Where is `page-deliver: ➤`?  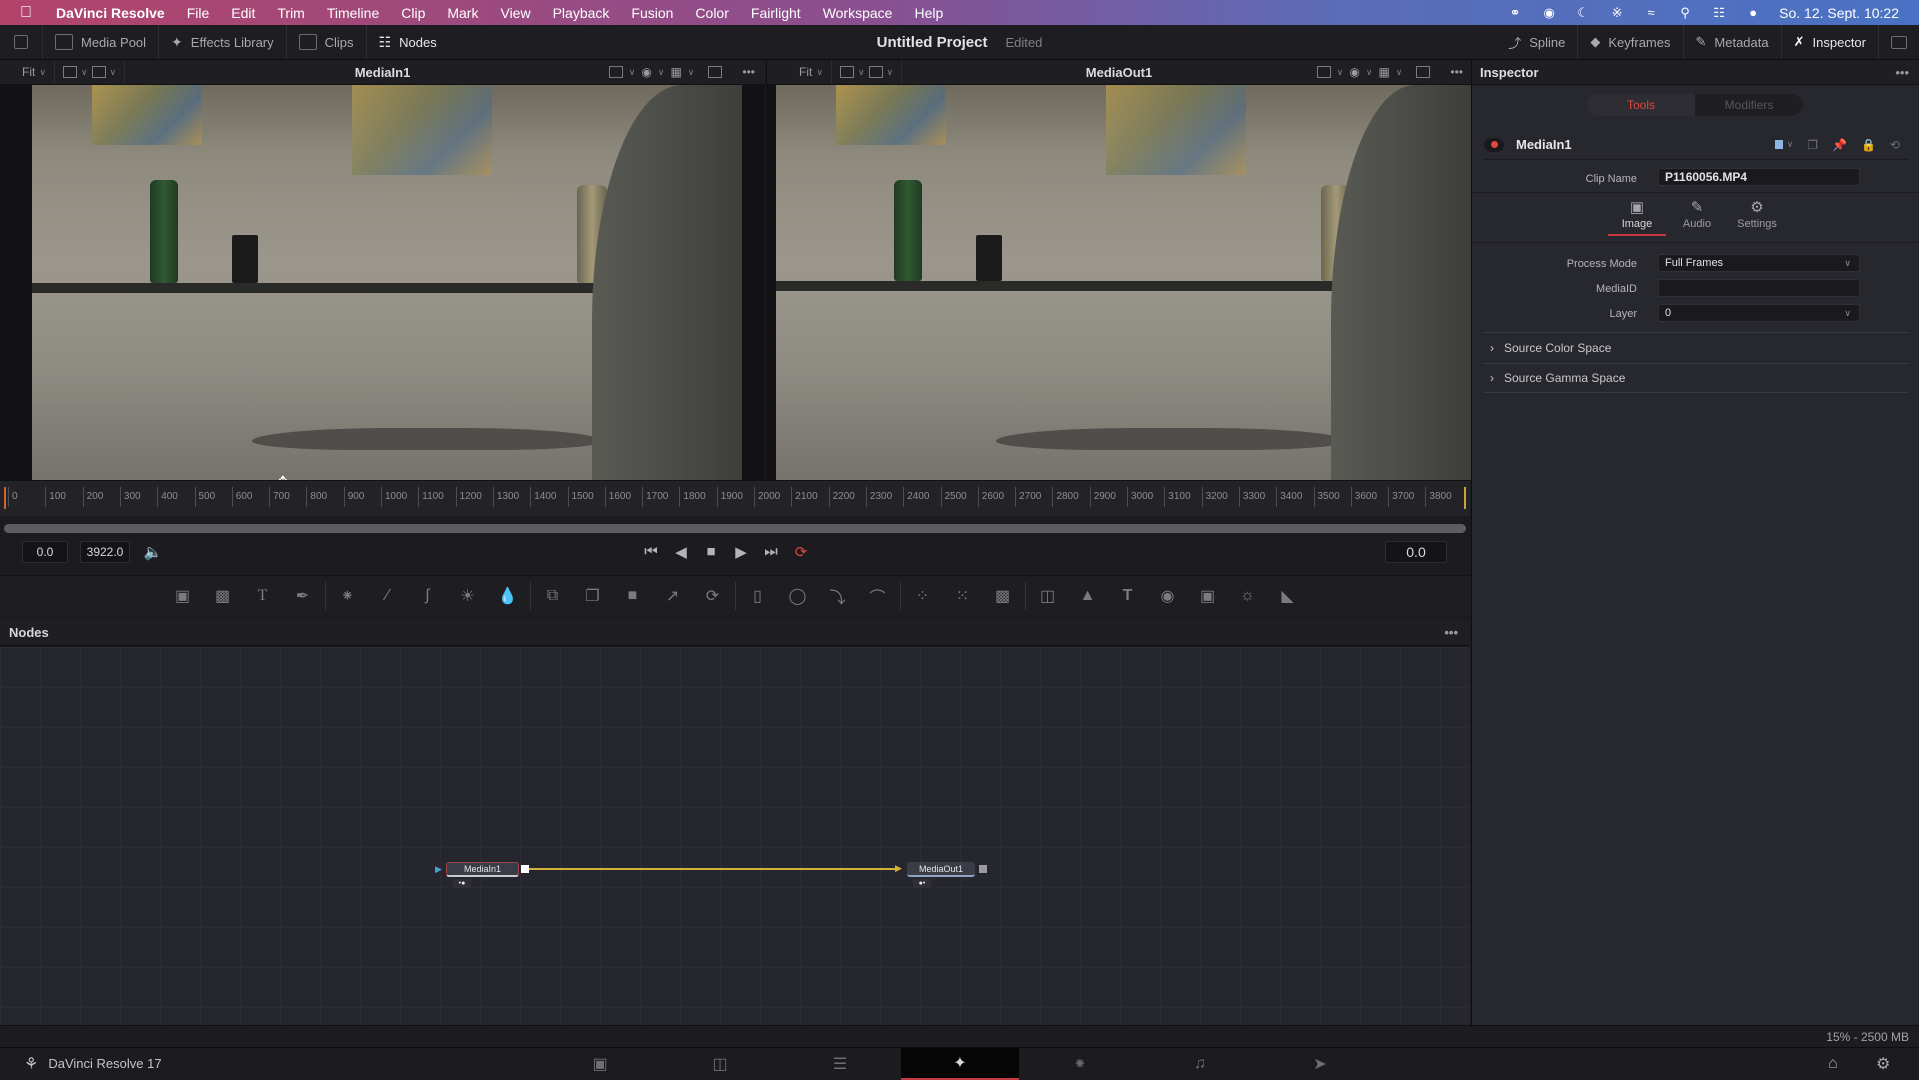 page-deliver: ➤ is located at coordinates (1320, 1064).